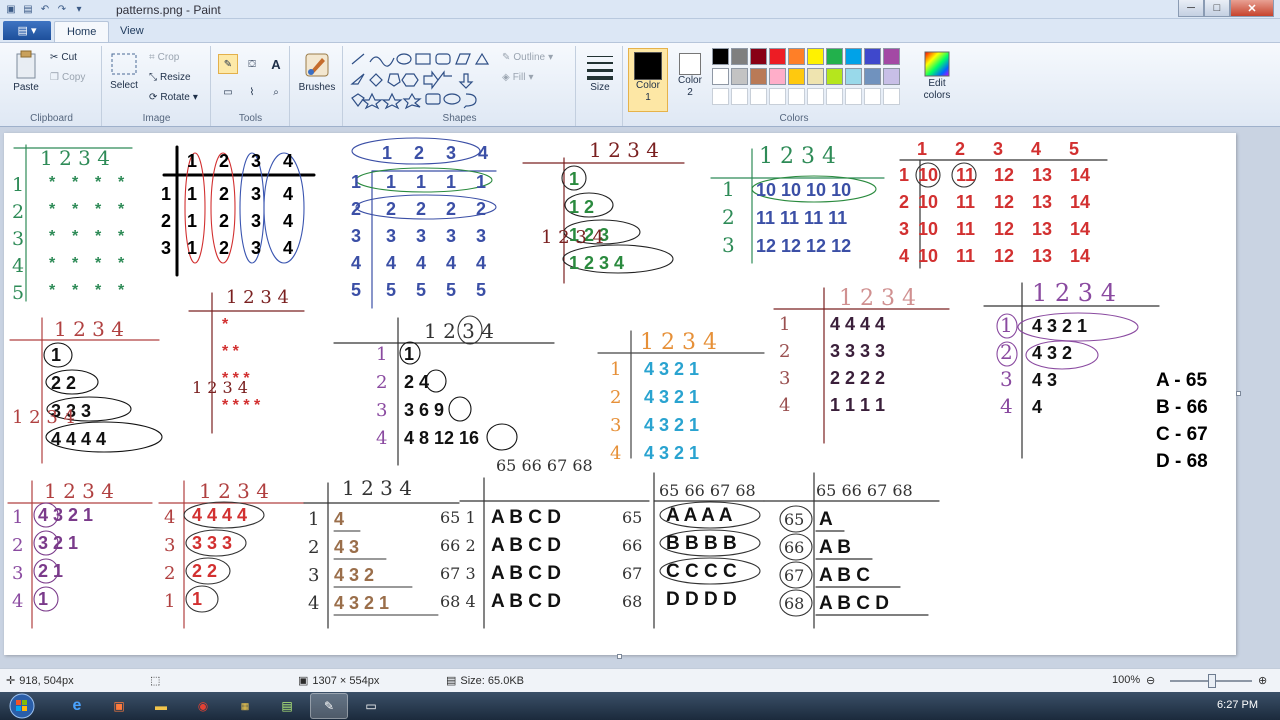 The height and width of the screenshot is (720, 1280). I want to click on cell-value: 4, so click(288, 248).